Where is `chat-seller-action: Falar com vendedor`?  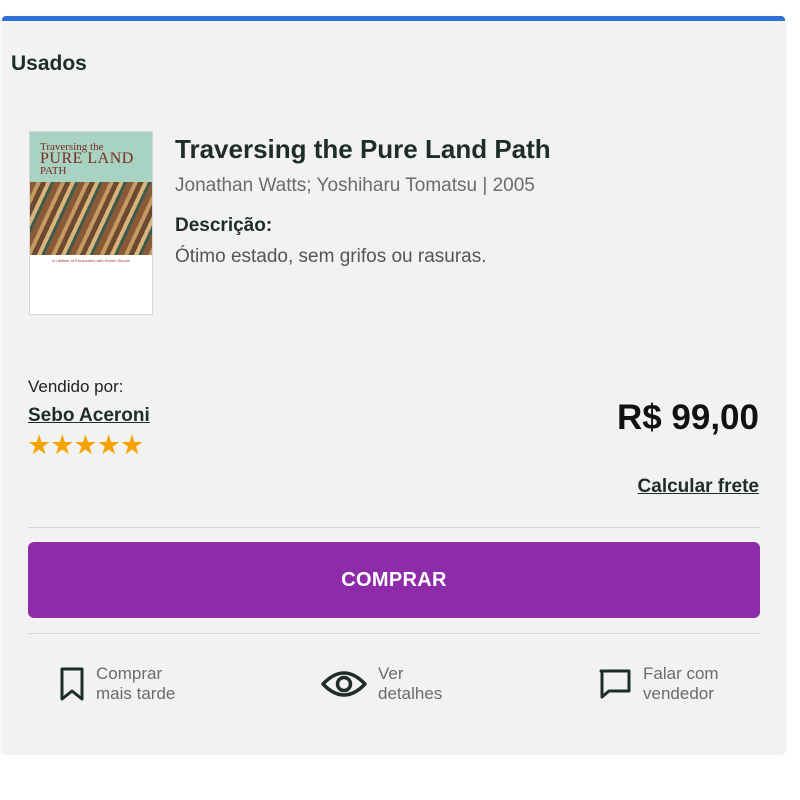 chat-seller-action: Falar com vendedor is located at coordinates (658, 684).